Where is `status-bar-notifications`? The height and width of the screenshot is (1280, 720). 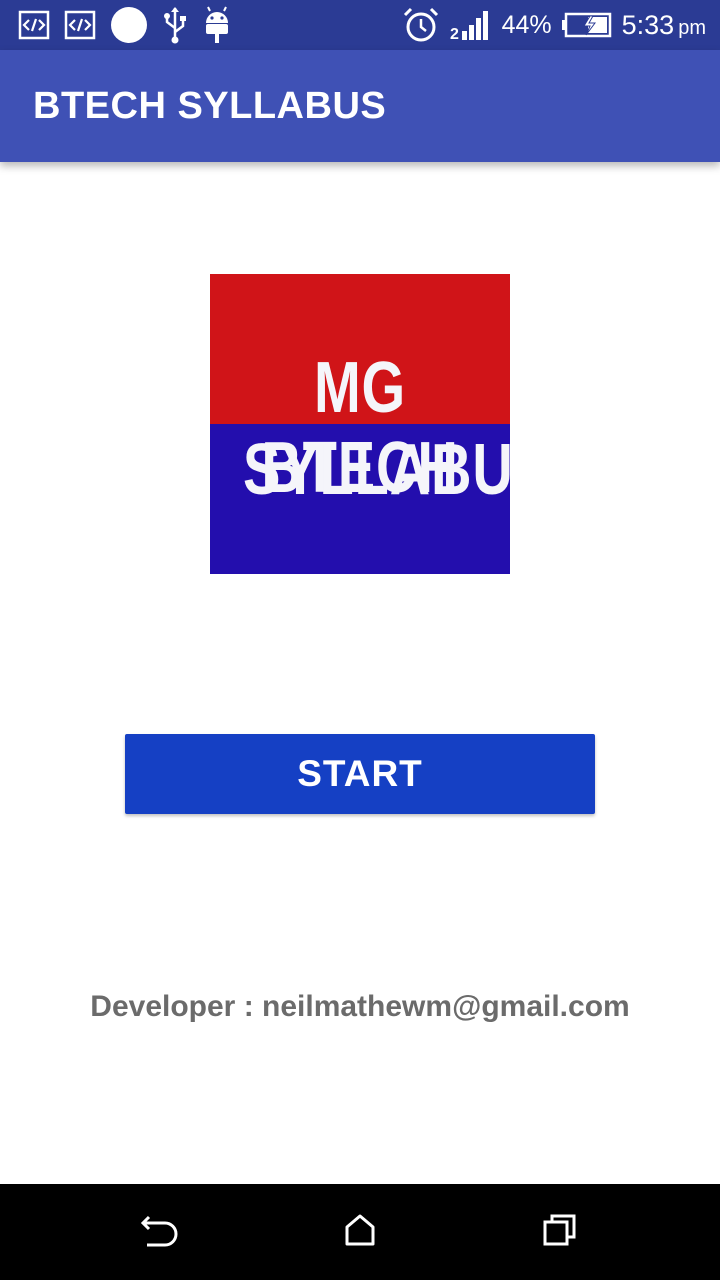
status-bar-notifications is located at coordinates (125, 25).